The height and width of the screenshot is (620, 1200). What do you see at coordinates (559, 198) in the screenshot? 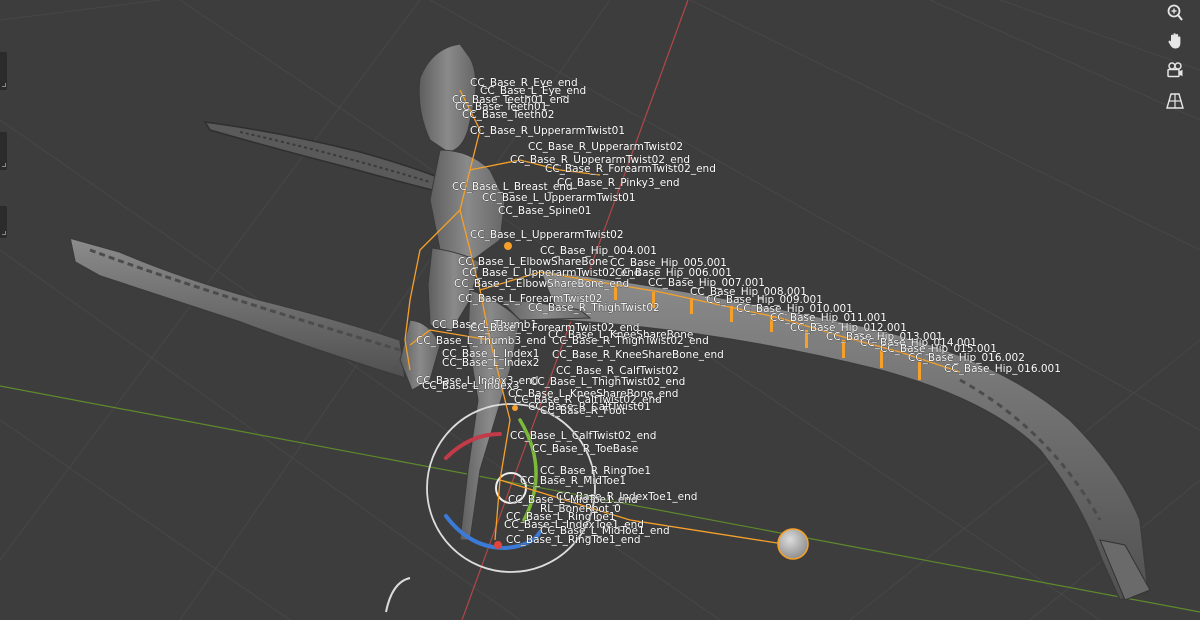
I see `bone-label: CC_Base_L_UpperarmTwist01` at bounding box center [559, 198].